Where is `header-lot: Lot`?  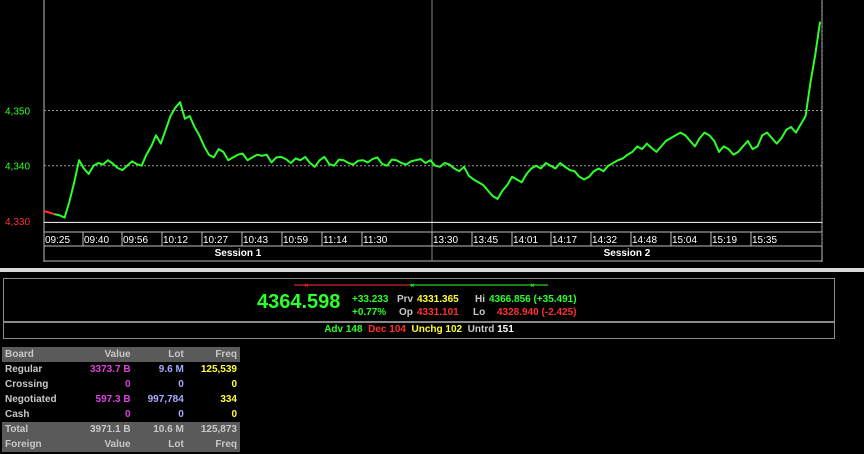
header-lot: Lot is located at coordinates (160, 354).